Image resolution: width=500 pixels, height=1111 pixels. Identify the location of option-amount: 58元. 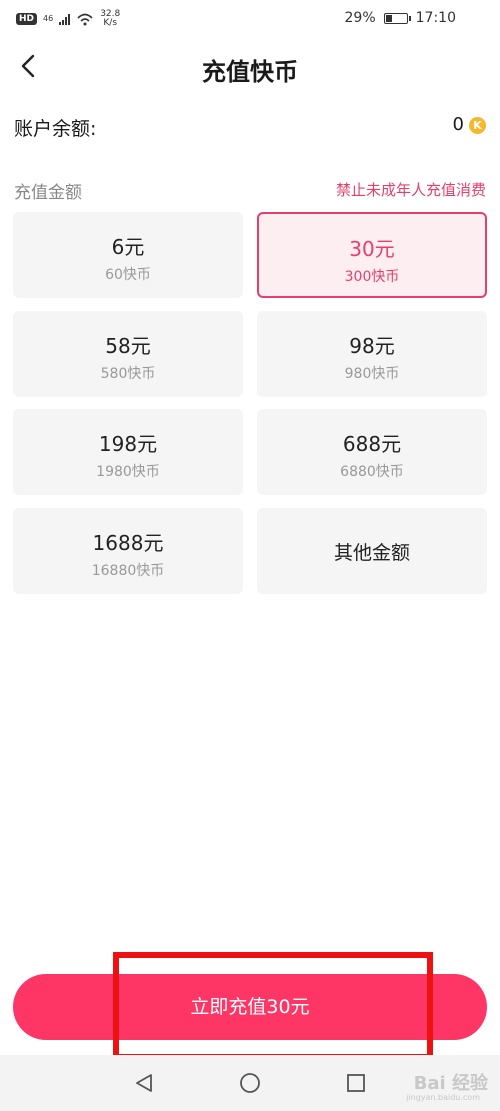
(128, 346).